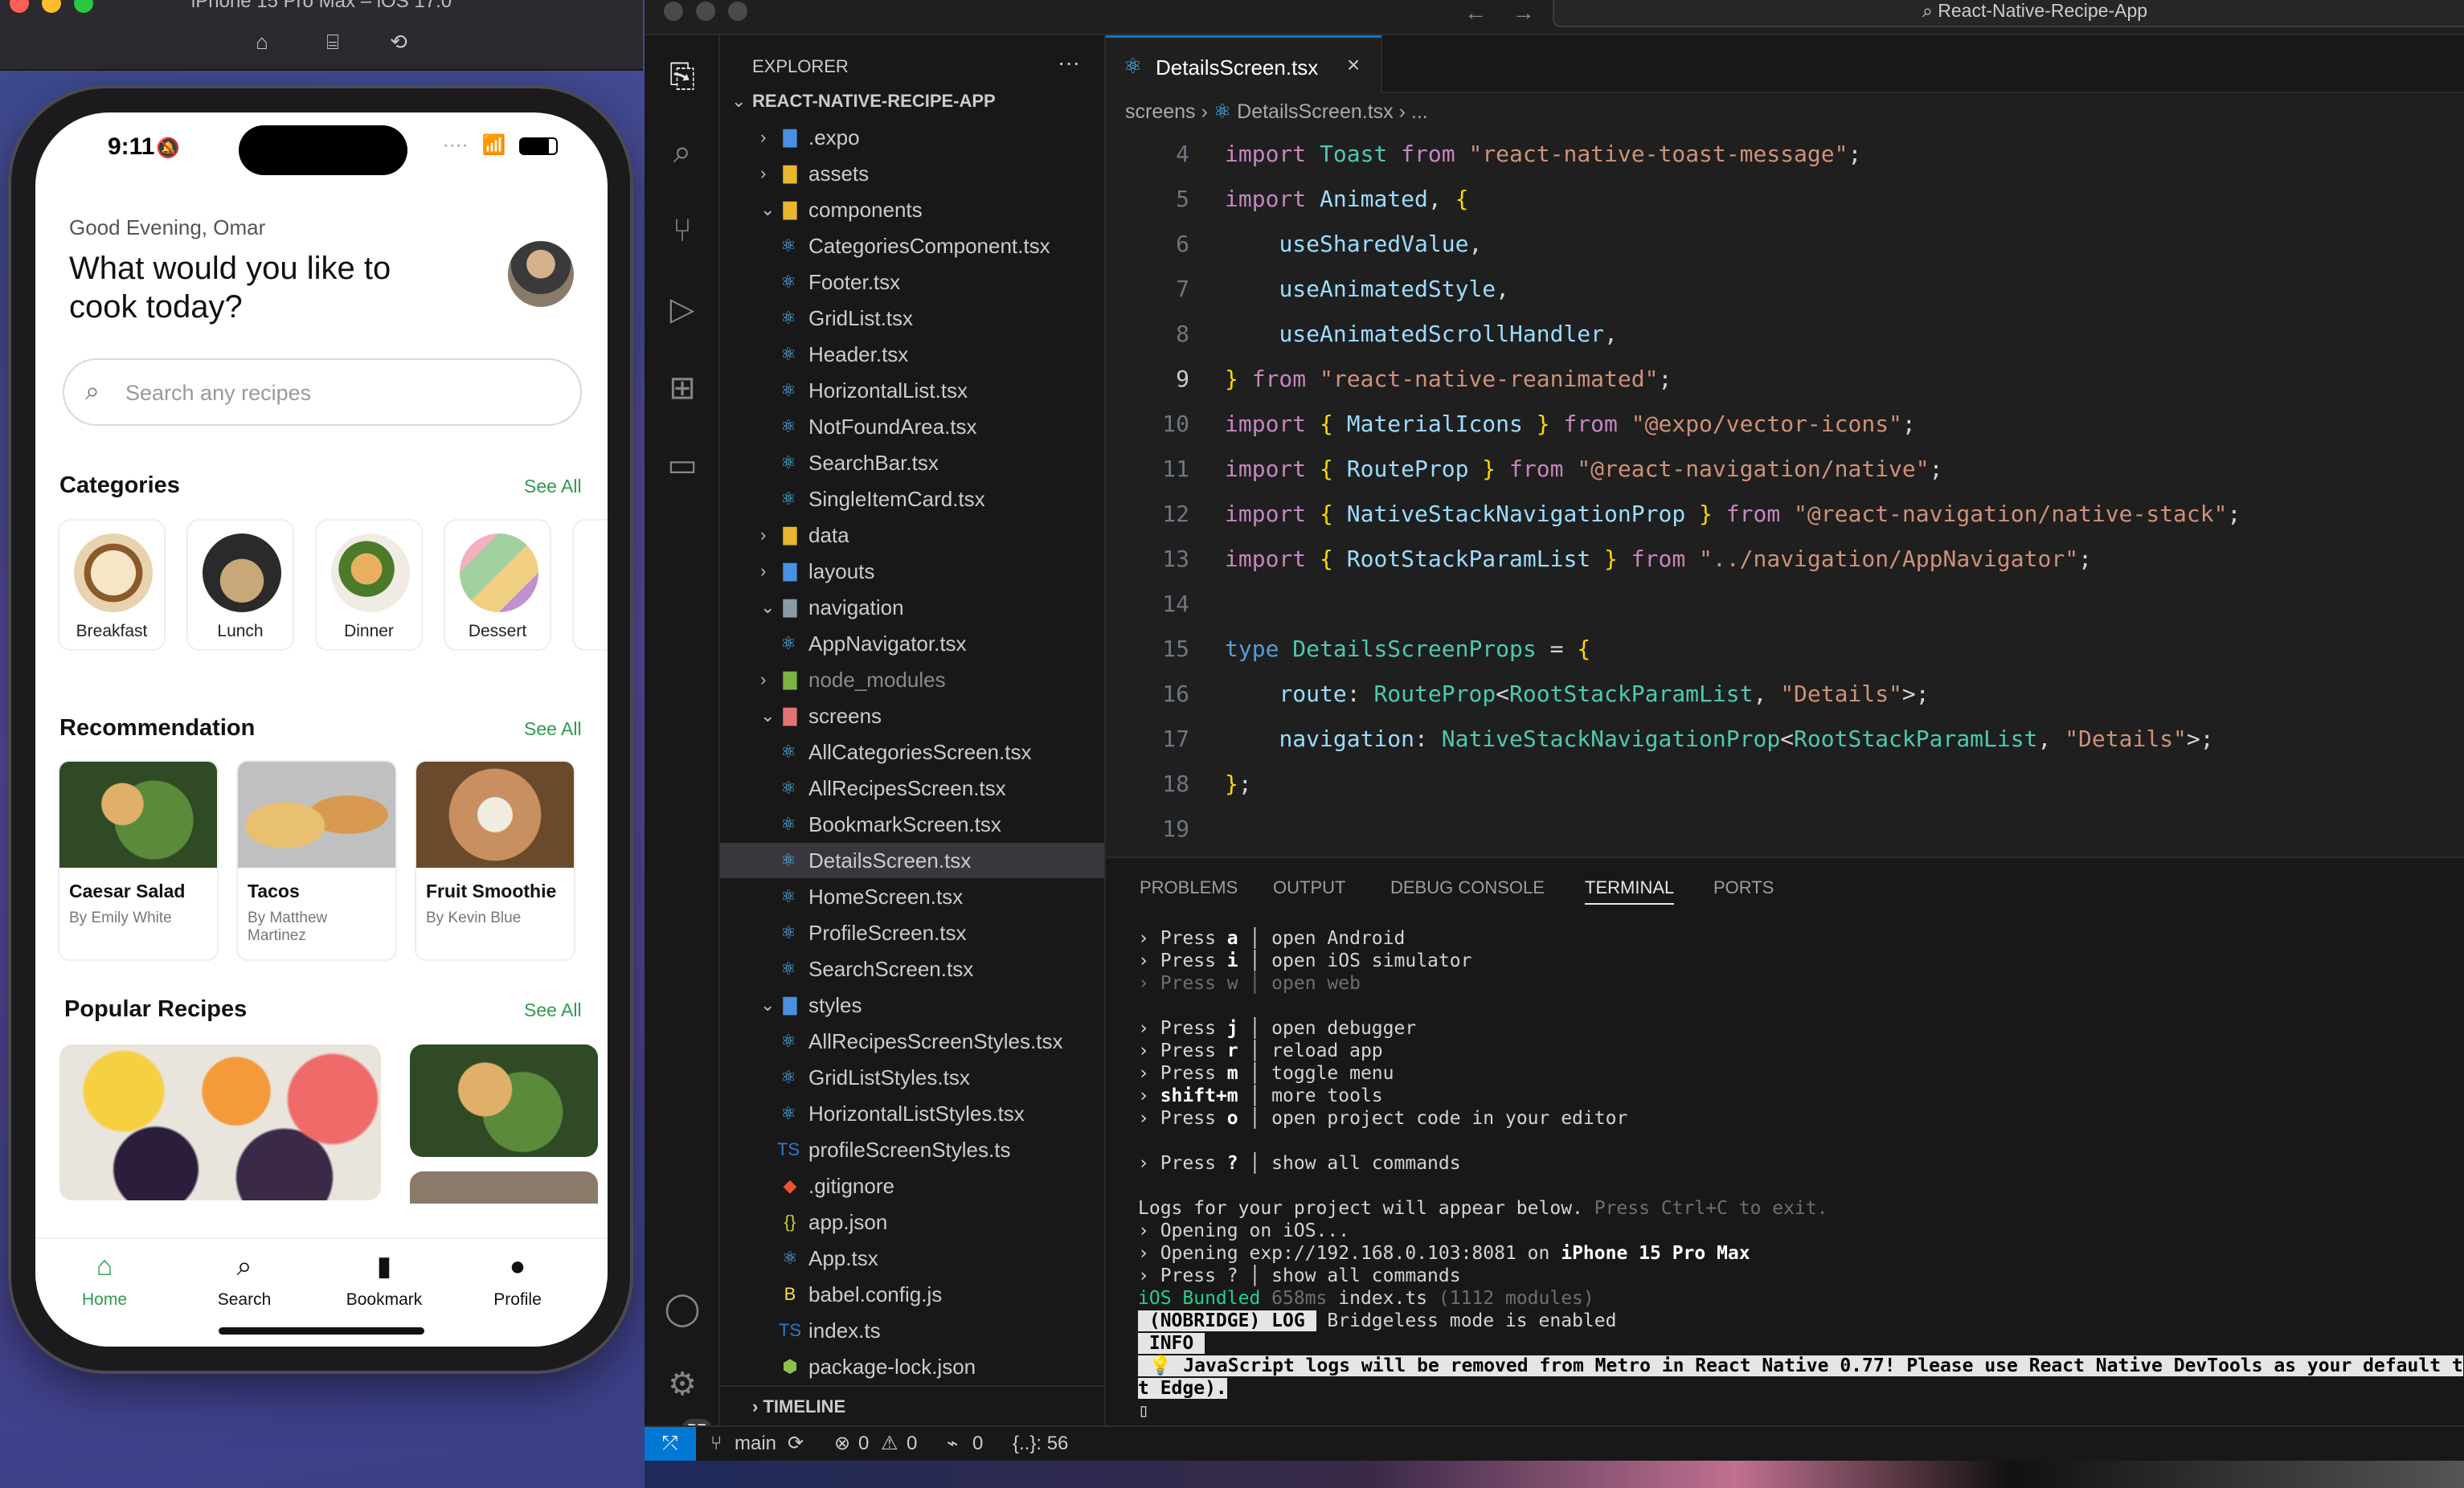  What do you see at coordinates (553, 1010) in the screenshot?
I see `popular-see-all: See All` at bounding box center [553, 1010].